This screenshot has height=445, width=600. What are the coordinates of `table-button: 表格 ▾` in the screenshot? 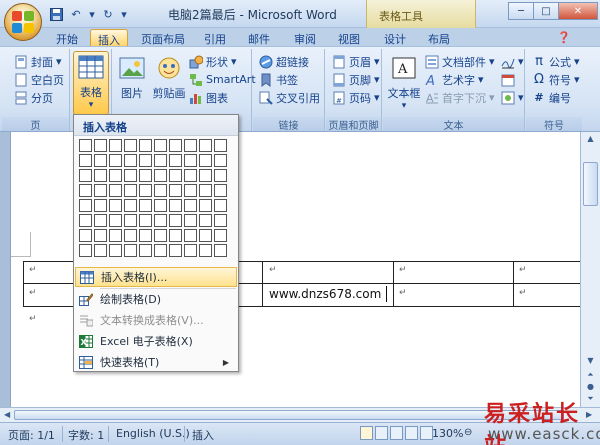 It's located at (91, 83).